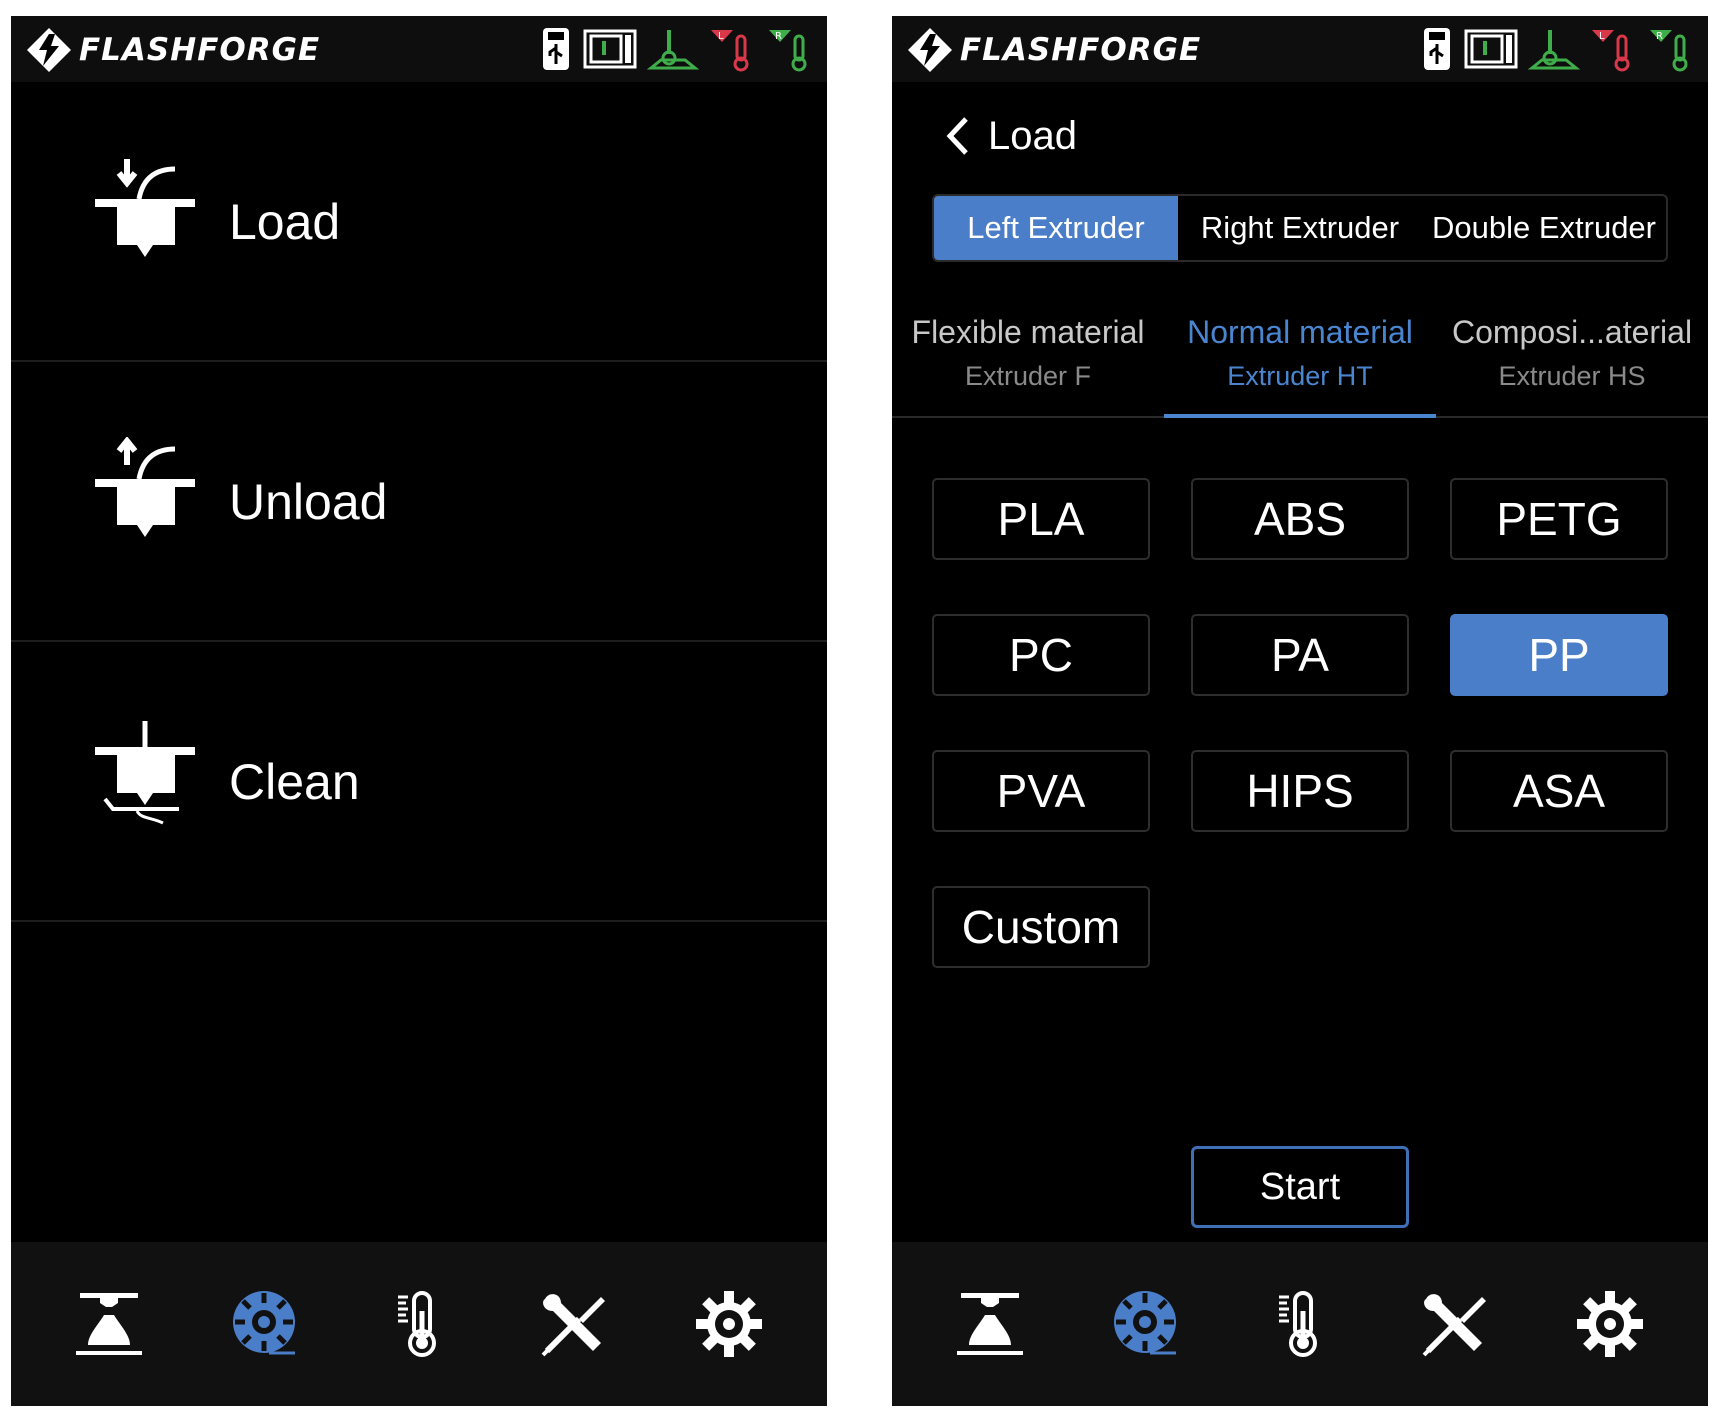 The image size is (1716, 1420). I want to click on material-button-pva: PVA, so click(1041, 791).